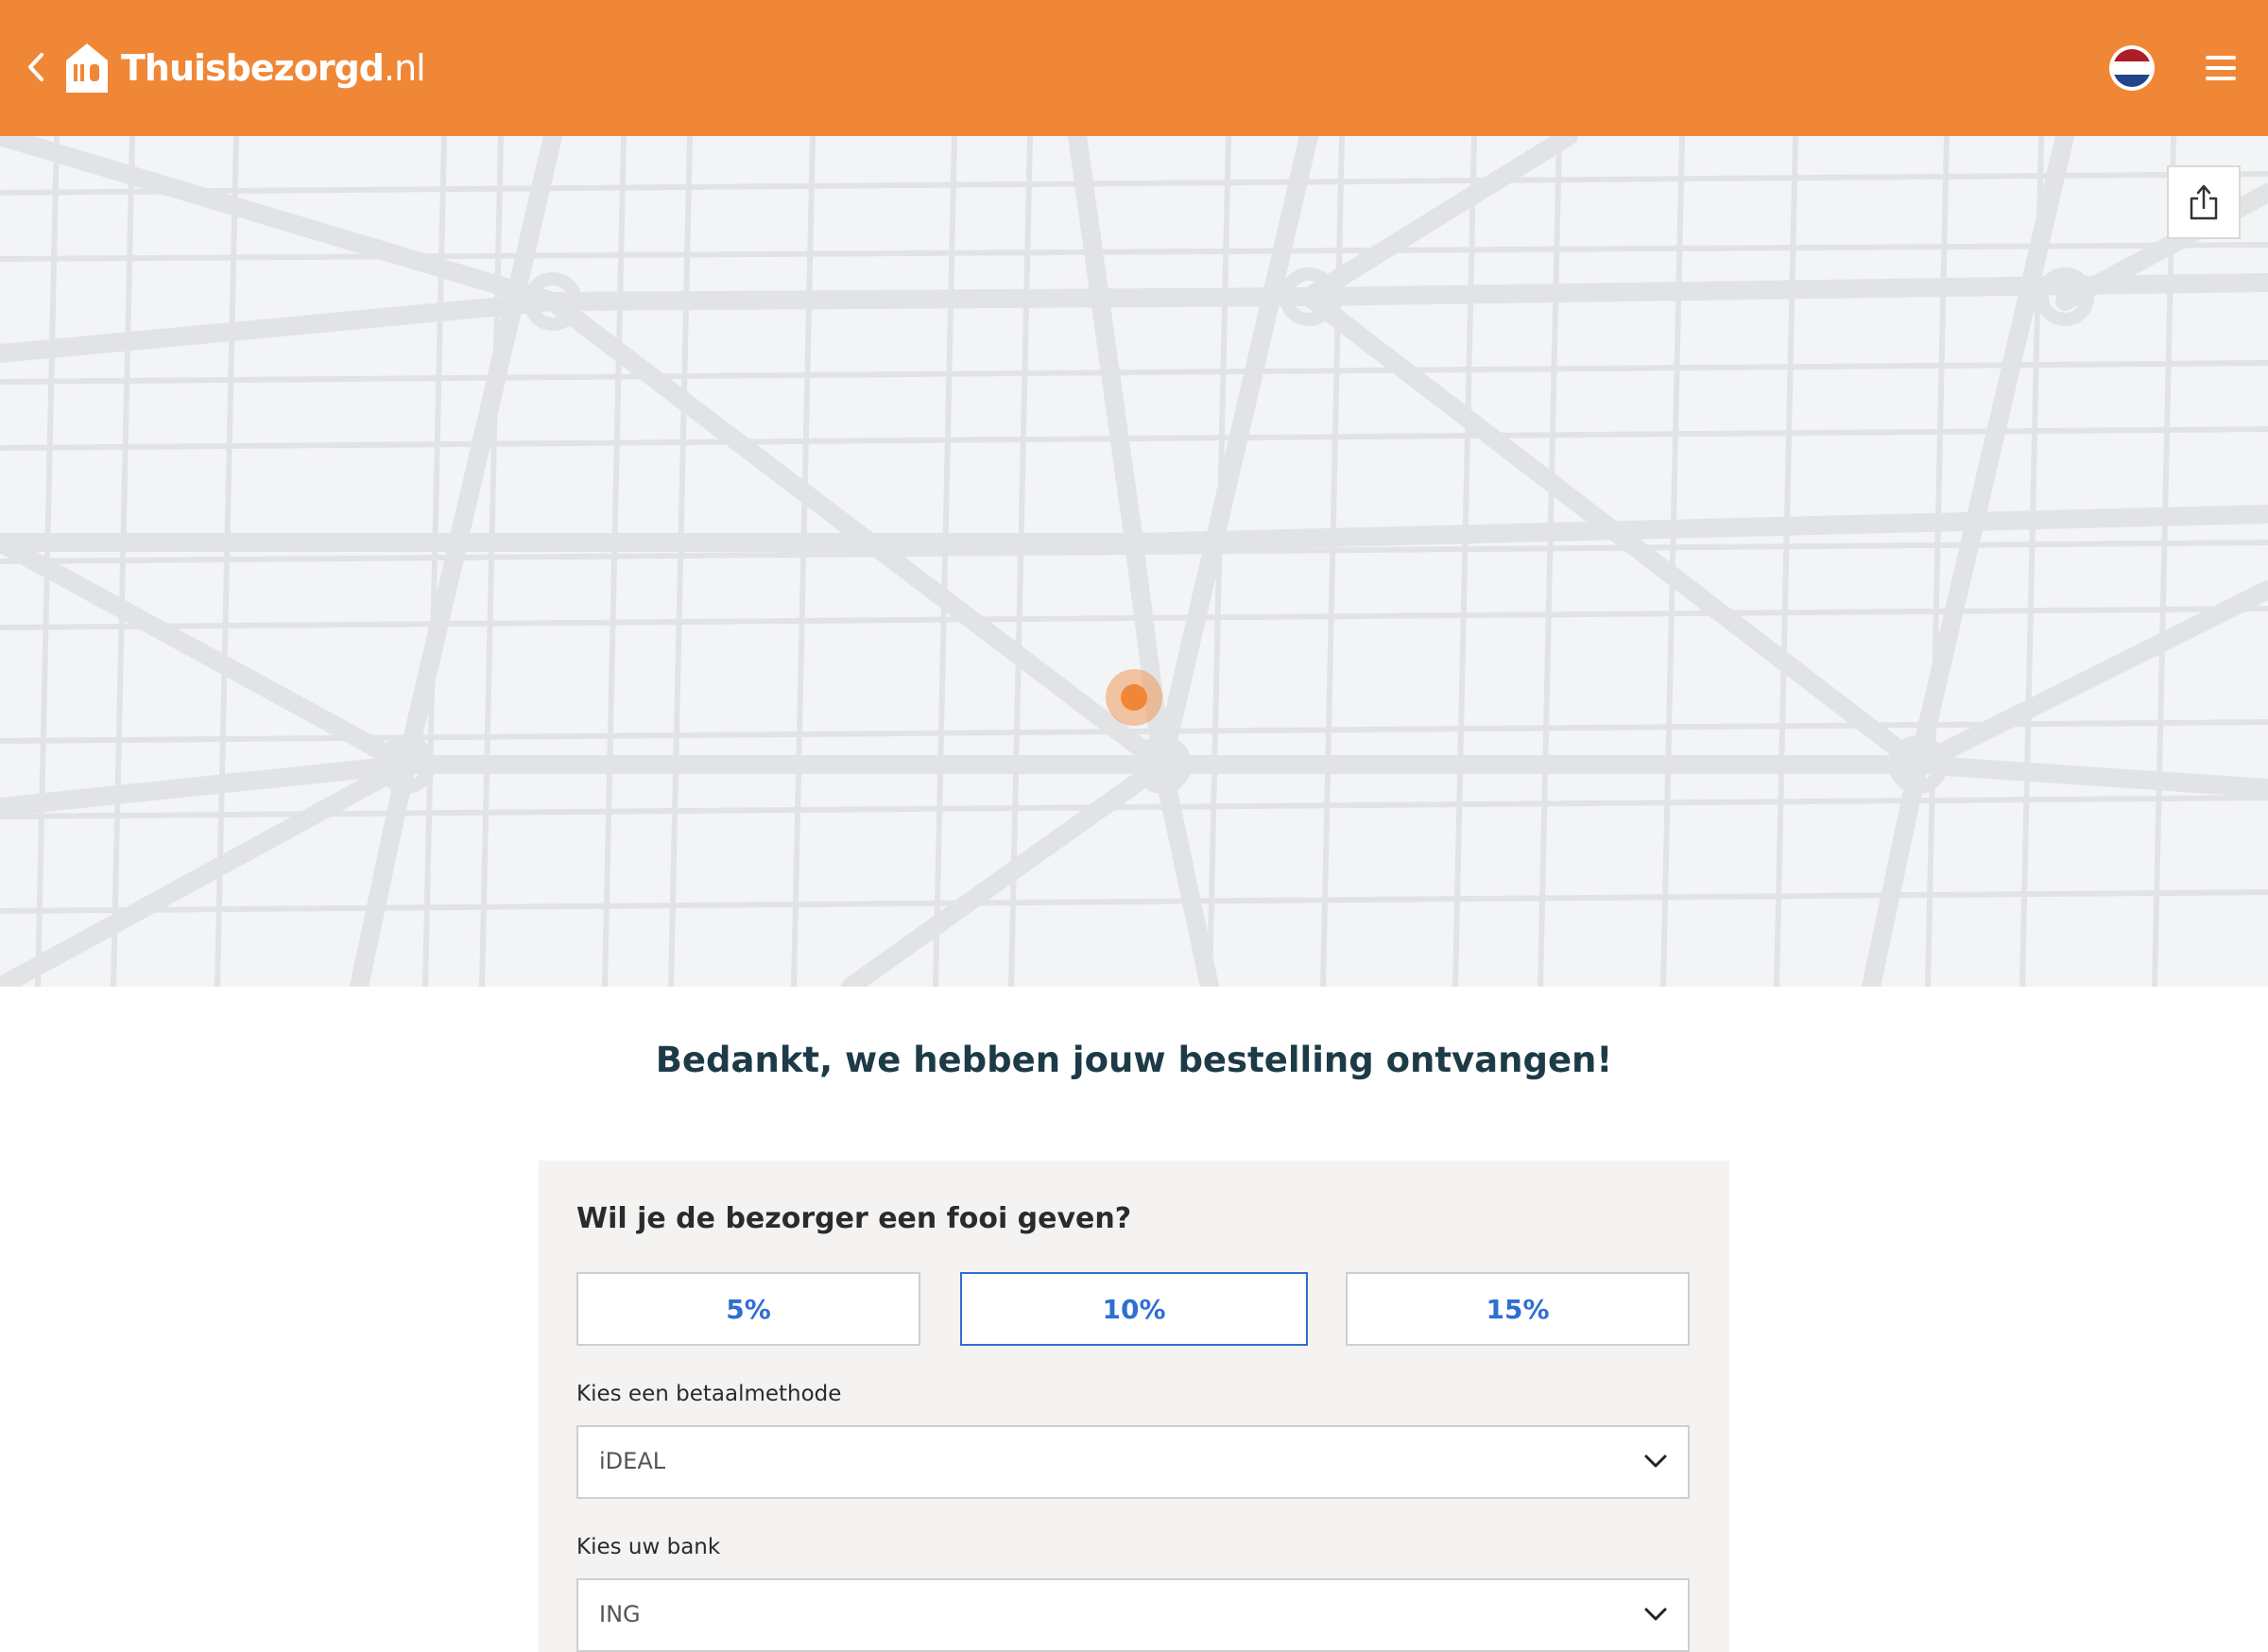 This screenshot has height=1652, width=2268. I want to click on payment-method-value: iDEAL, so click(632, 1461).